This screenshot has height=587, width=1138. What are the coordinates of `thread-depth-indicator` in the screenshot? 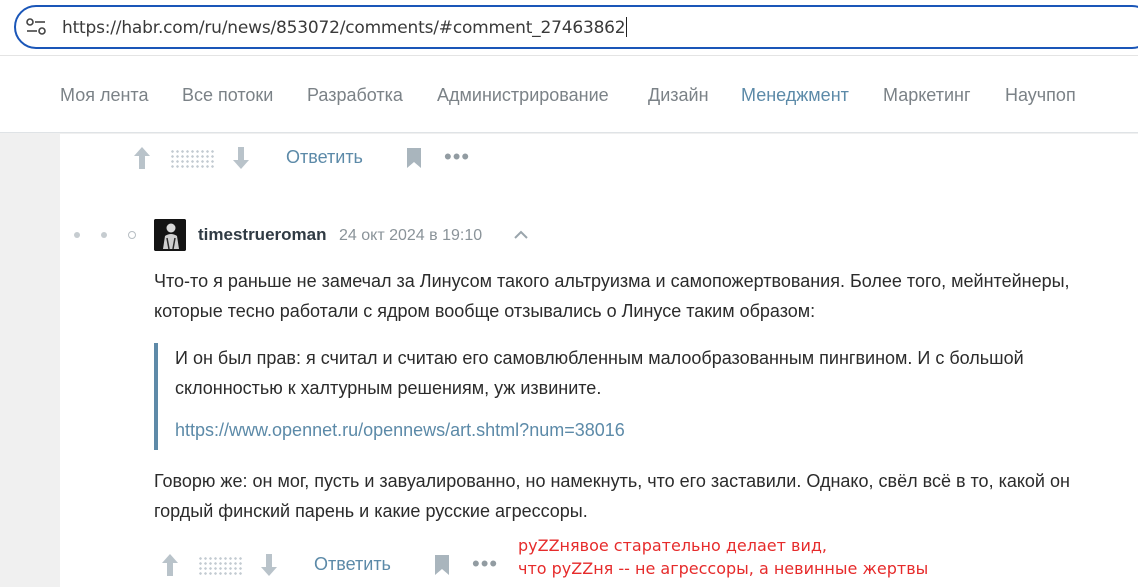 It's located at (105, 235).